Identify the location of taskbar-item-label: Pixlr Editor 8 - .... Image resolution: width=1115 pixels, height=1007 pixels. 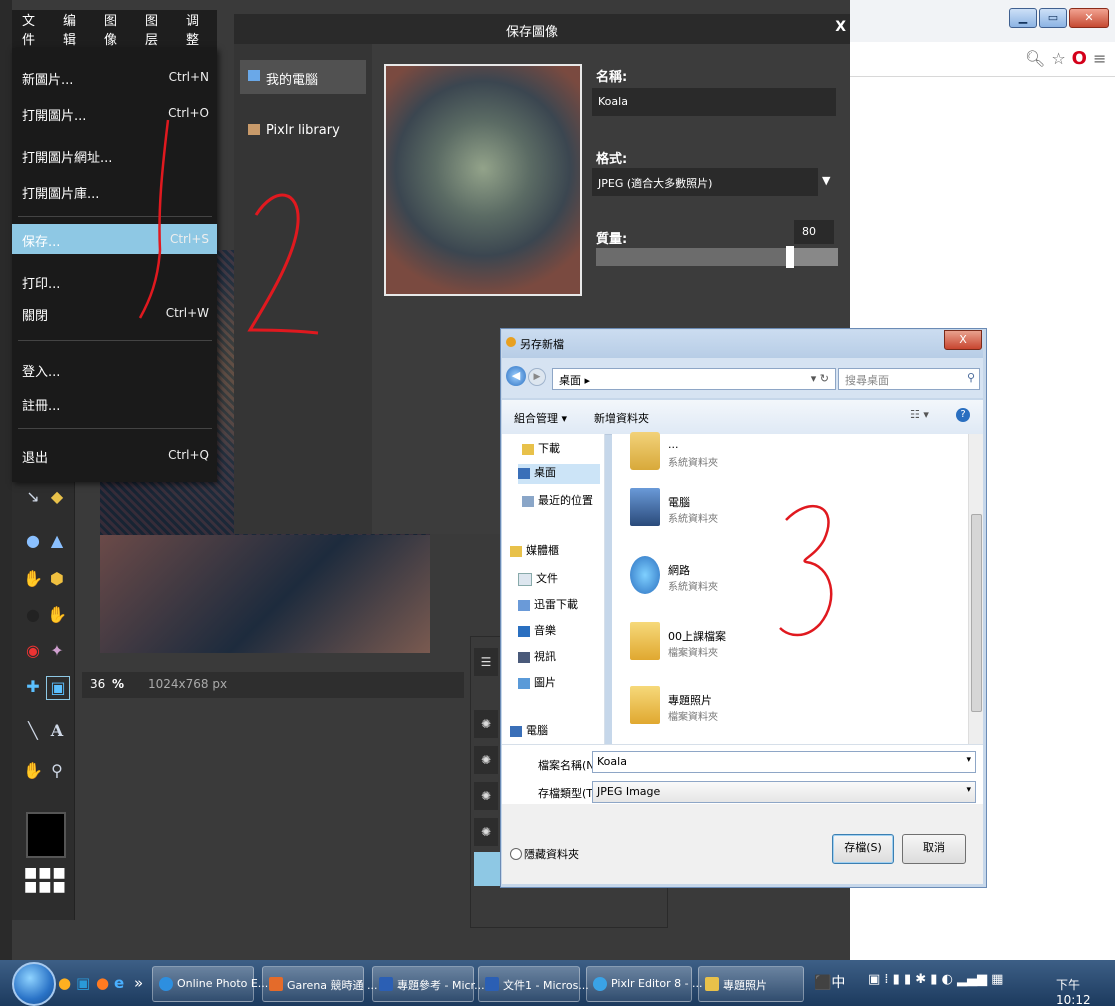
(657, 983).